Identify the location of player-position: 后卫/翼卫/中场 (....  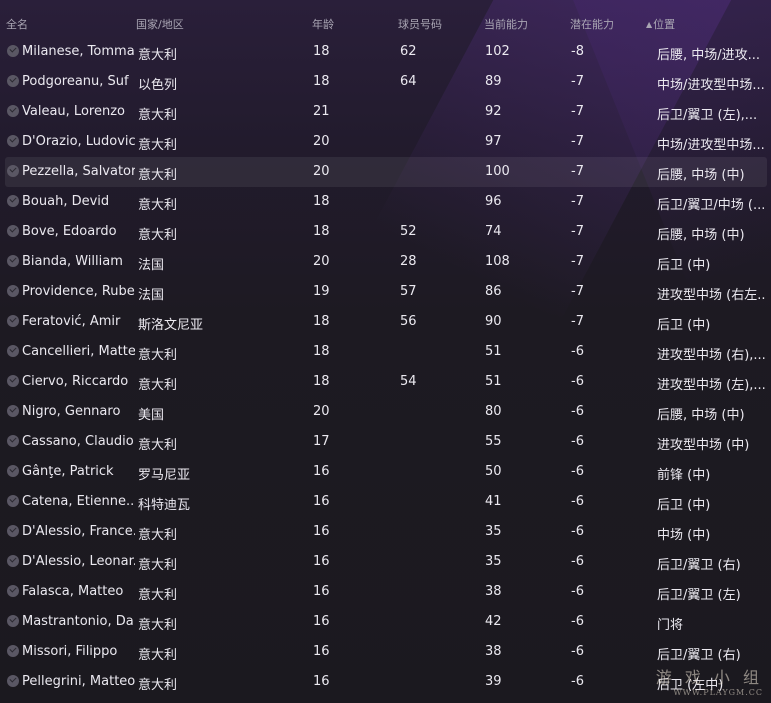
(711, 205).